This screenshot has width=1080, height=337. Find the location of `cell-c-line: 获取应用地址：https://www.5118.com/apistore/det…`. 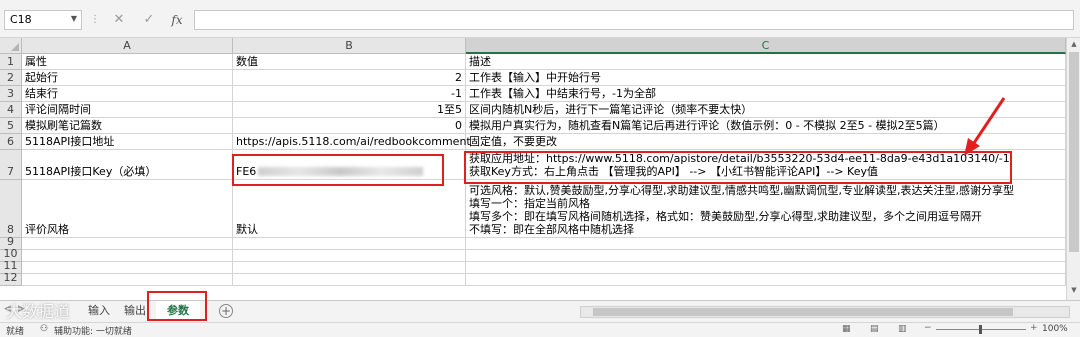

cell-c-line: 获取应用地址：https://www.5118.com/apistore/det… is located at coordinates (739, 158).